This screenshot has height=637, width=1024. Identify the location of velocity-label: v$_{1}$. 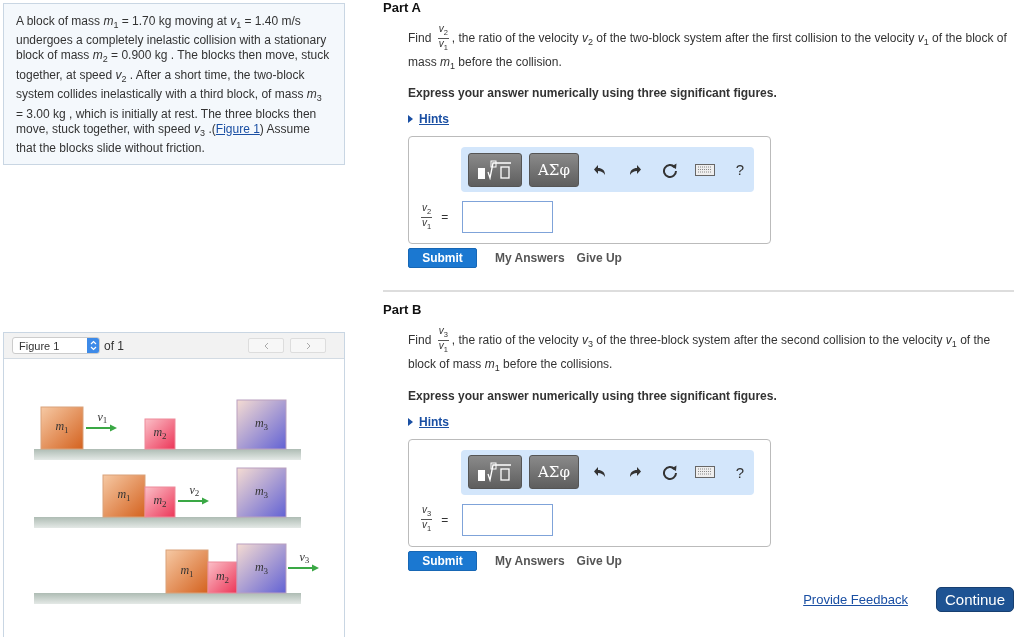
(102, 417).